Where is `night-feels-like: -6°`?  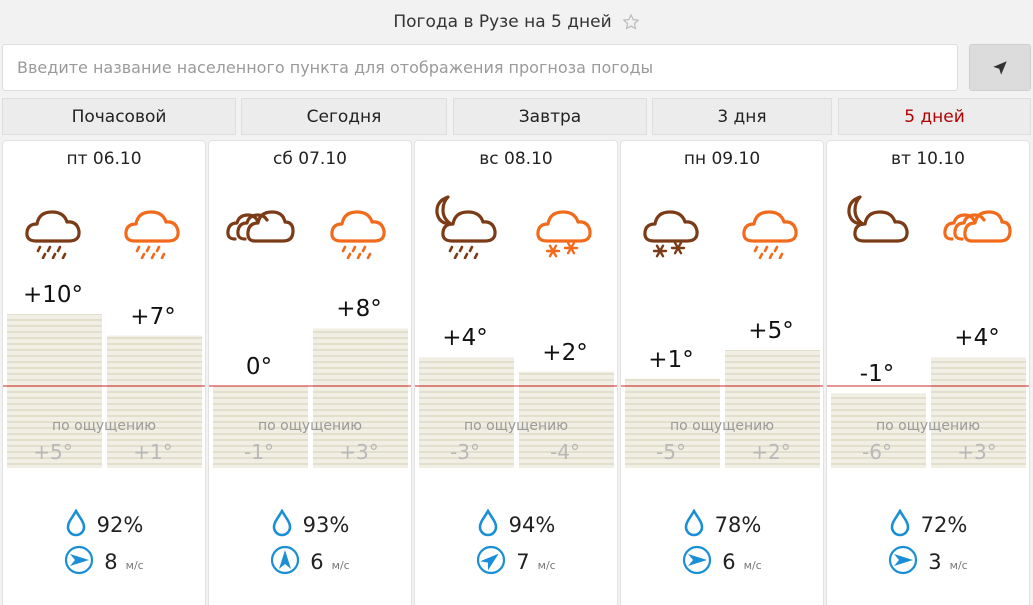 night-feels-like: -6° is located at coordinates (877, 452).